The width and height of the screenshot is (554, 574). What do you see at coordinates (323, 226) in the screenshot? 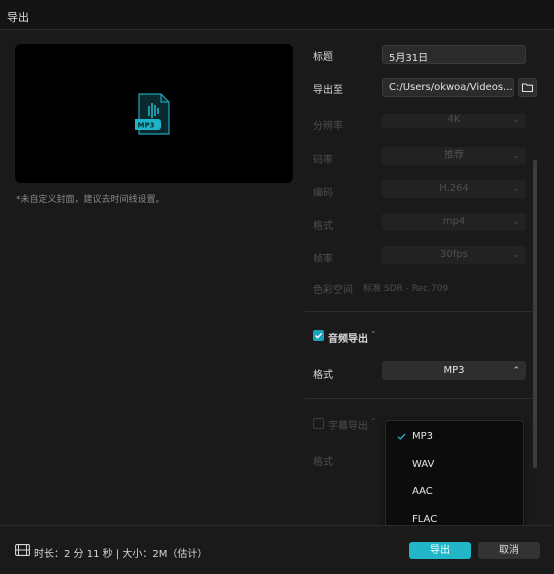
I see `video-format-label: 格式` at bounding box center [323, 226].